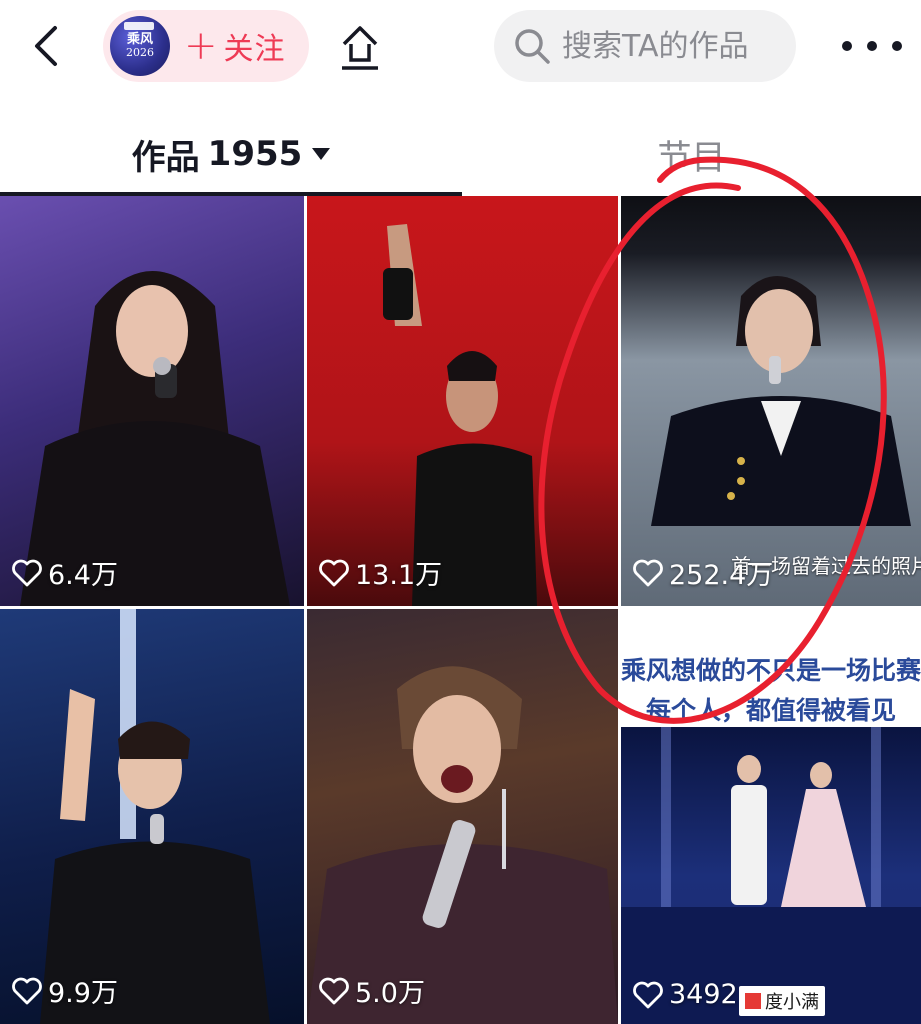 This screenshot has height=1024, width=921. I want to click on caret-down-icon, so click(321, 154).